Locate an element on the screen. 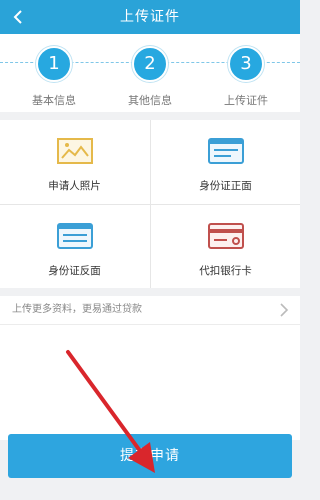  upload-id-card-front: 身份证正面 is located at coordinates (225, 161).